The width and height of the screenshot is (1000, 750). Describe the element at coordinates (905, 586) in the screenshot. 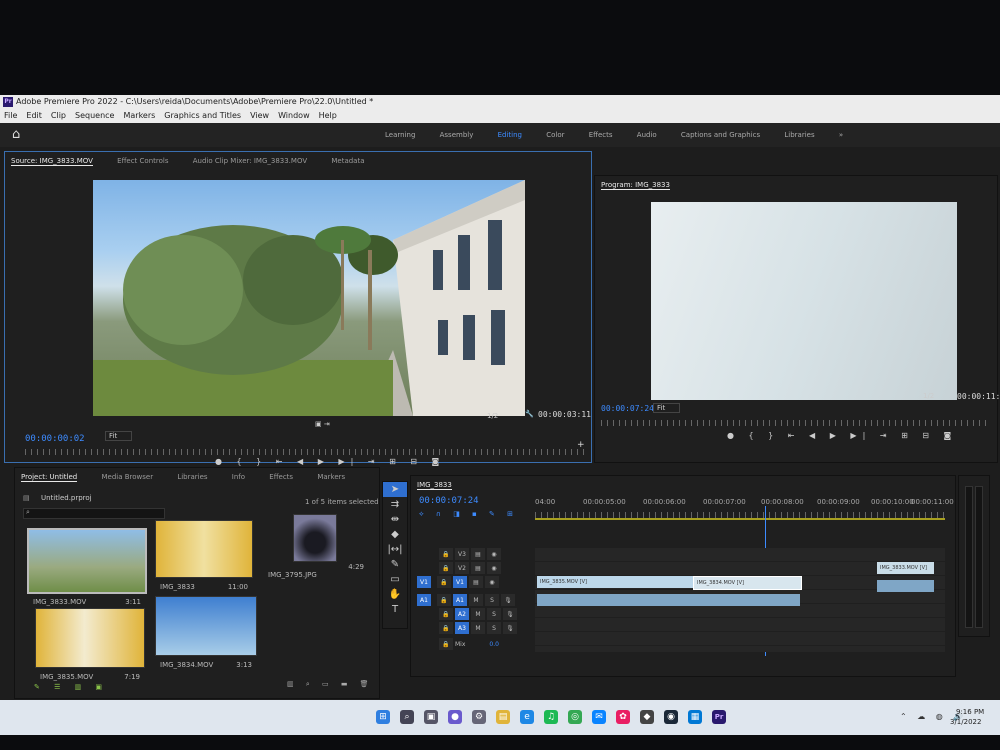

I see `audio-clip-a1-end` at that location.